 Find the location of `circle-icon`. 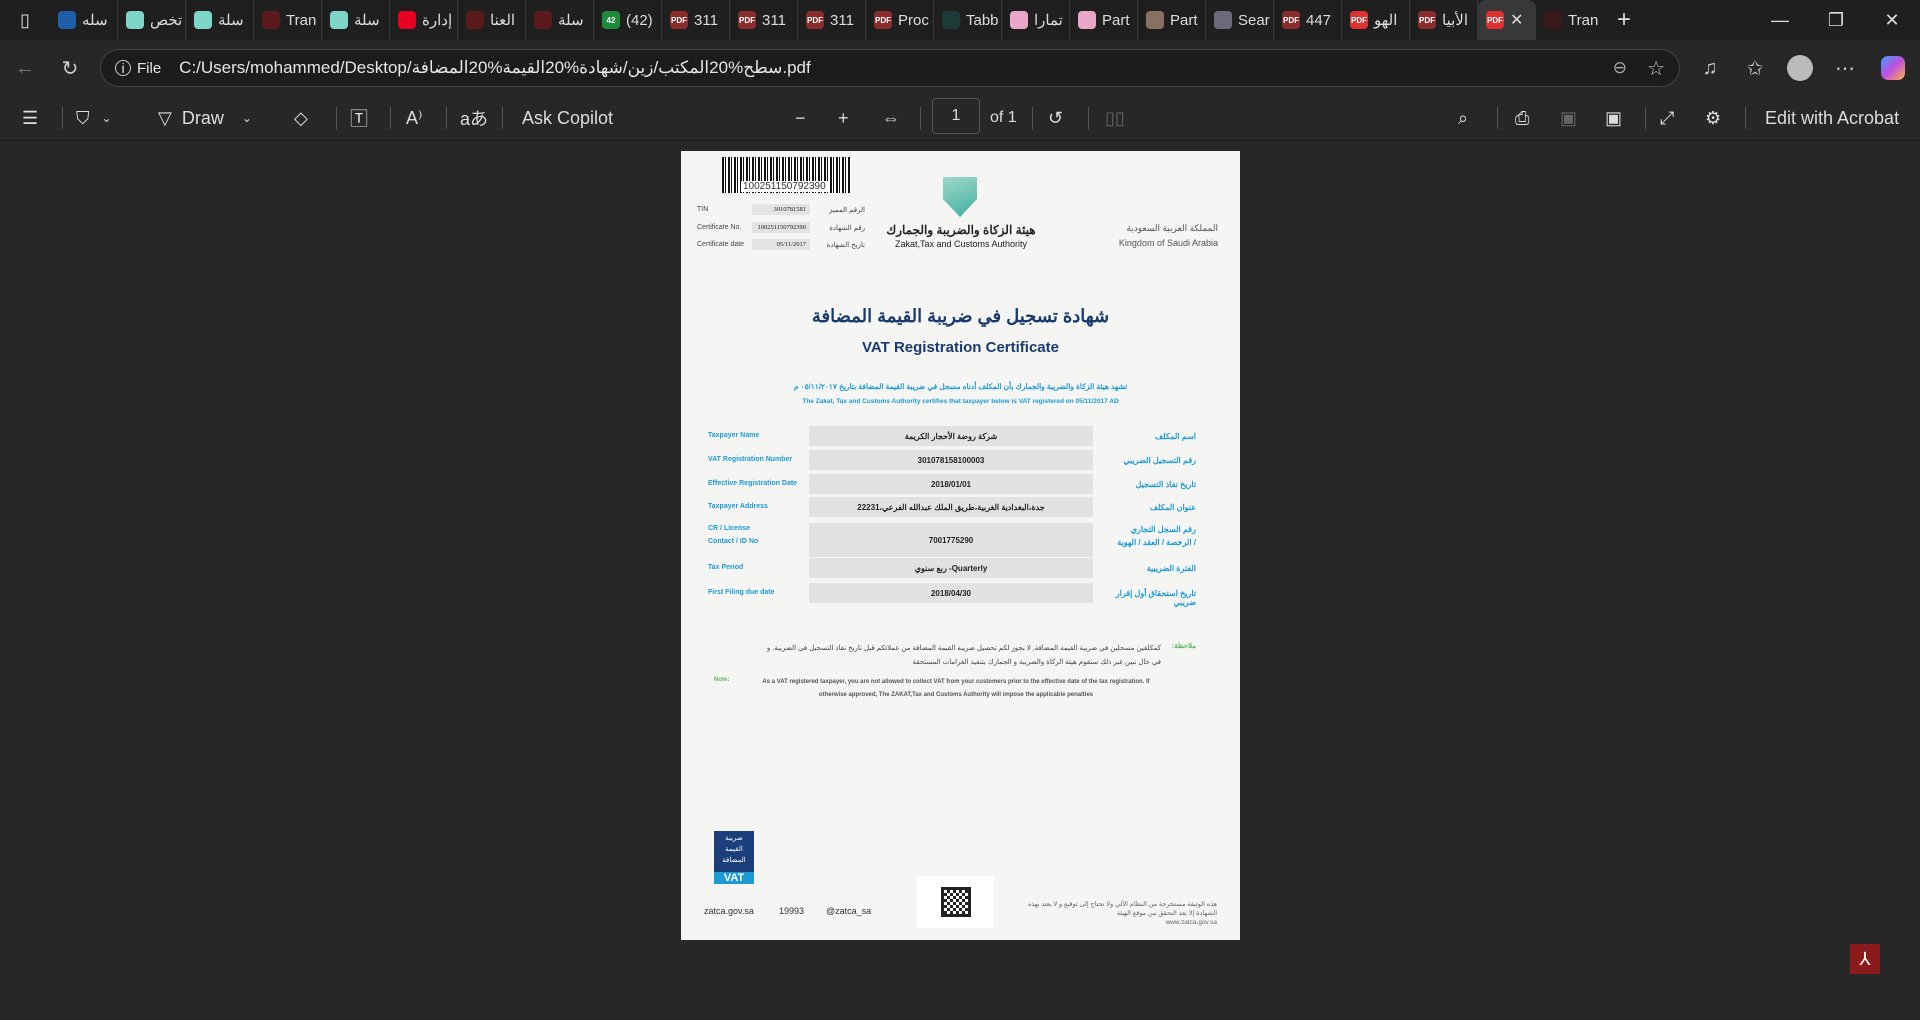

circle-icon is located at coordinates (543, 20).